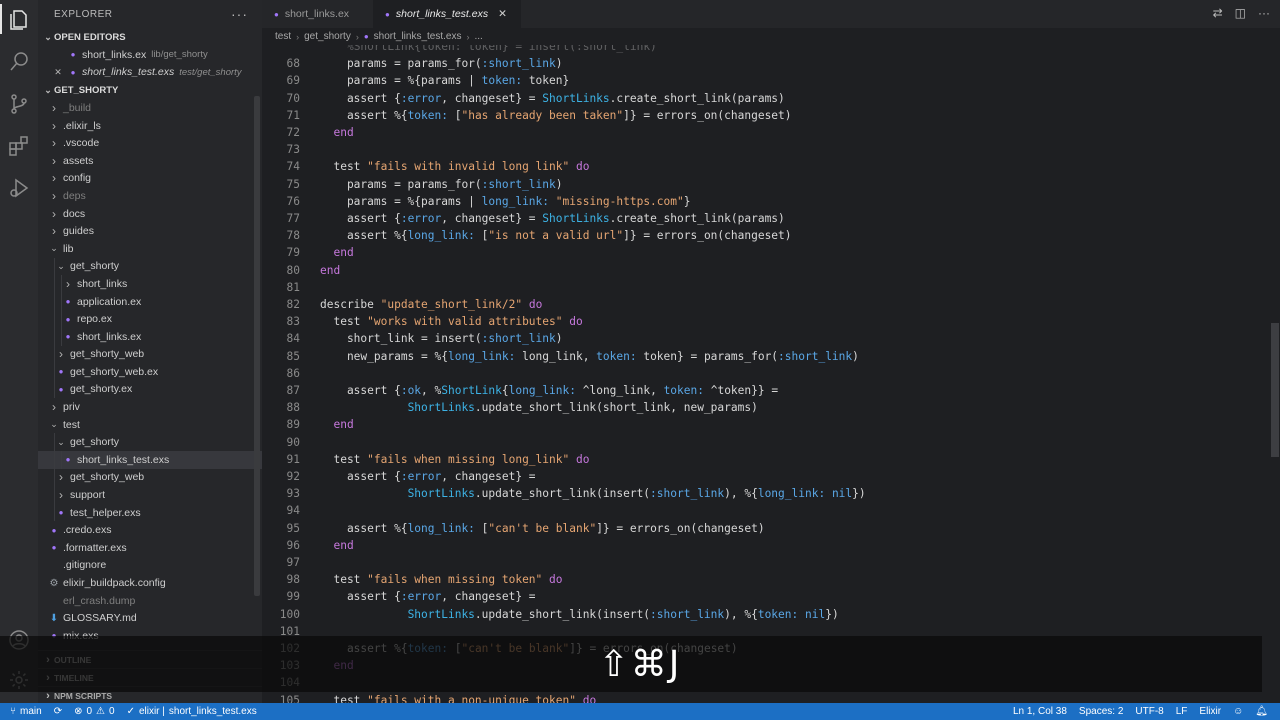 This screenshot has height=720, width=1280. I want to click on open-changes-icon: ⇄, so click(1218, 13).